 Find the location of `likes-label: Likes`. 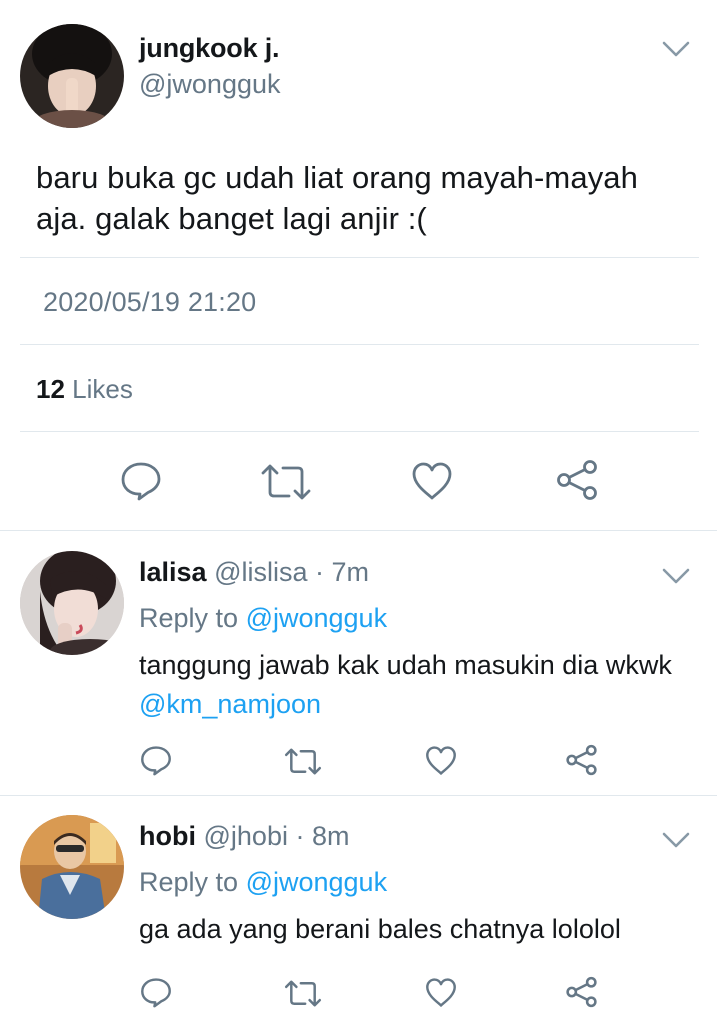

likes-label: Likes is located at coordinates (102, 389).